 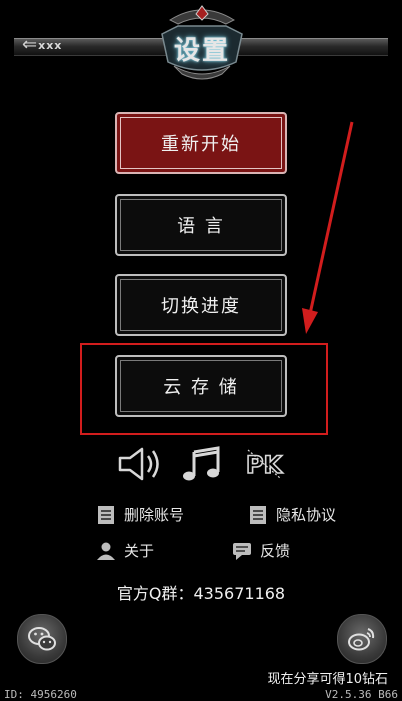 I want to click on page-title: 设置, so click(x=201, y=51).